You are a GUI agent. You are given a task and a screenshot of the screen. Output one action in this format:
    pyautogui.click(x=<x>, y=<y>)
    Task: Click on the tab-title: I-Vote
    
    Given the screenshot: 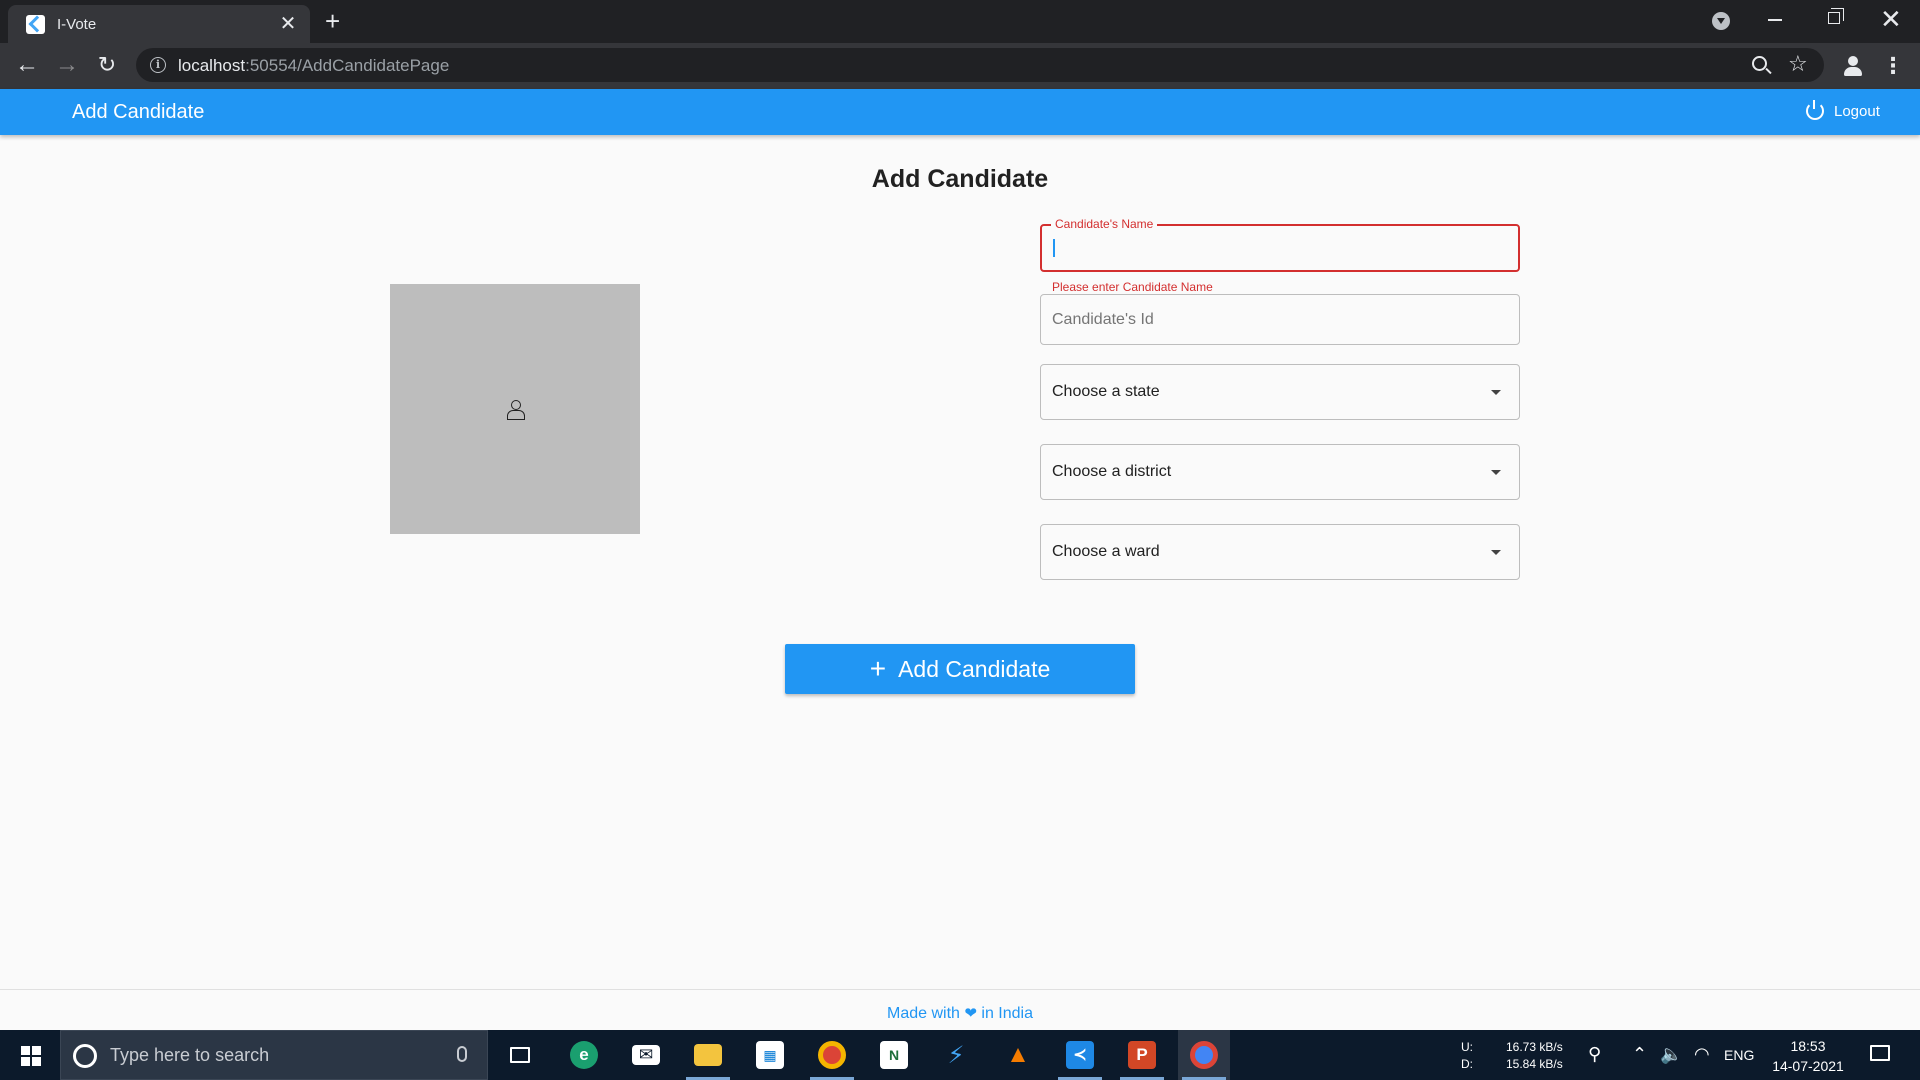 What is the action you would take?
    pyautogui.click(x=77, y=24)
    